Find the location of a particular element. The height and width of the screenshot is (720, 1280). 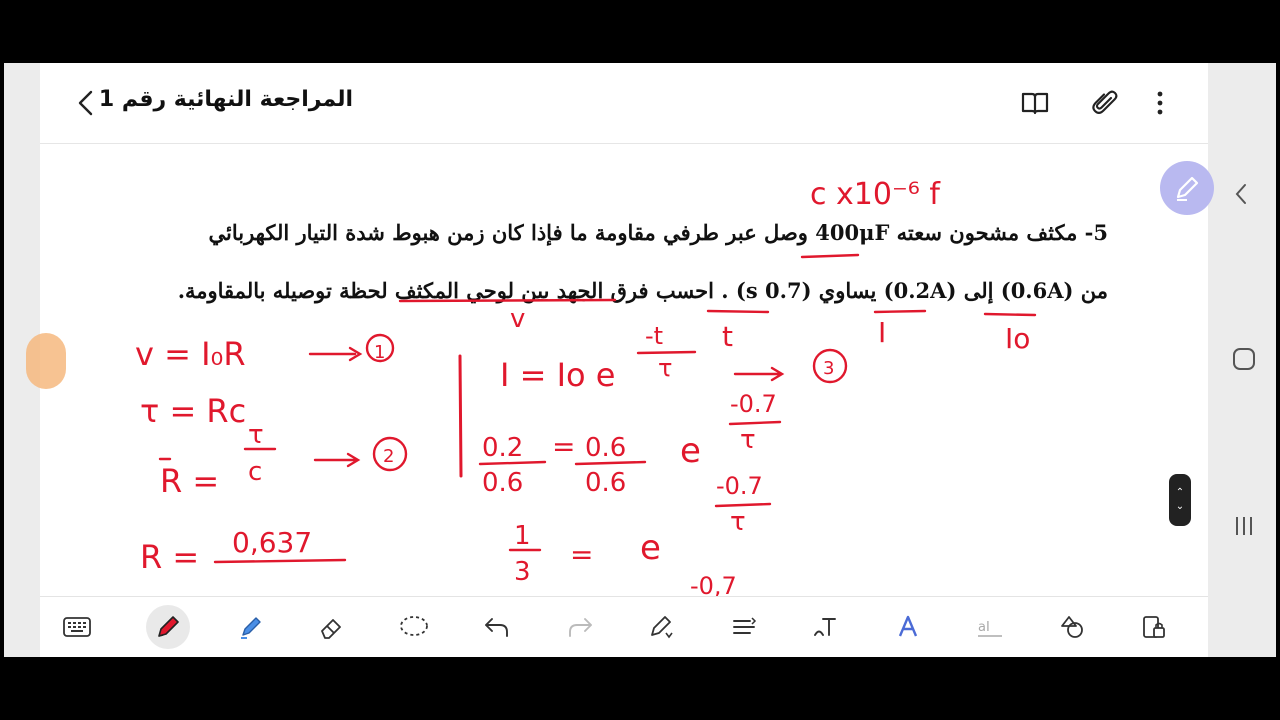

frac-02-num: 0.2 is located at coordinates (502, 448).